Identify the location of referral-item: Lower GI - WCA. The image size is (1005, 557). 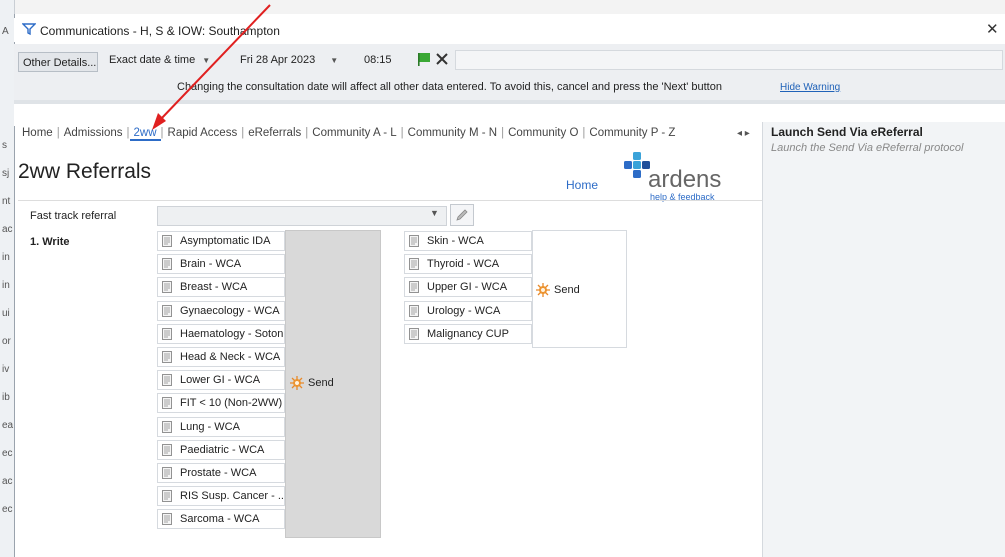
(221, 380).